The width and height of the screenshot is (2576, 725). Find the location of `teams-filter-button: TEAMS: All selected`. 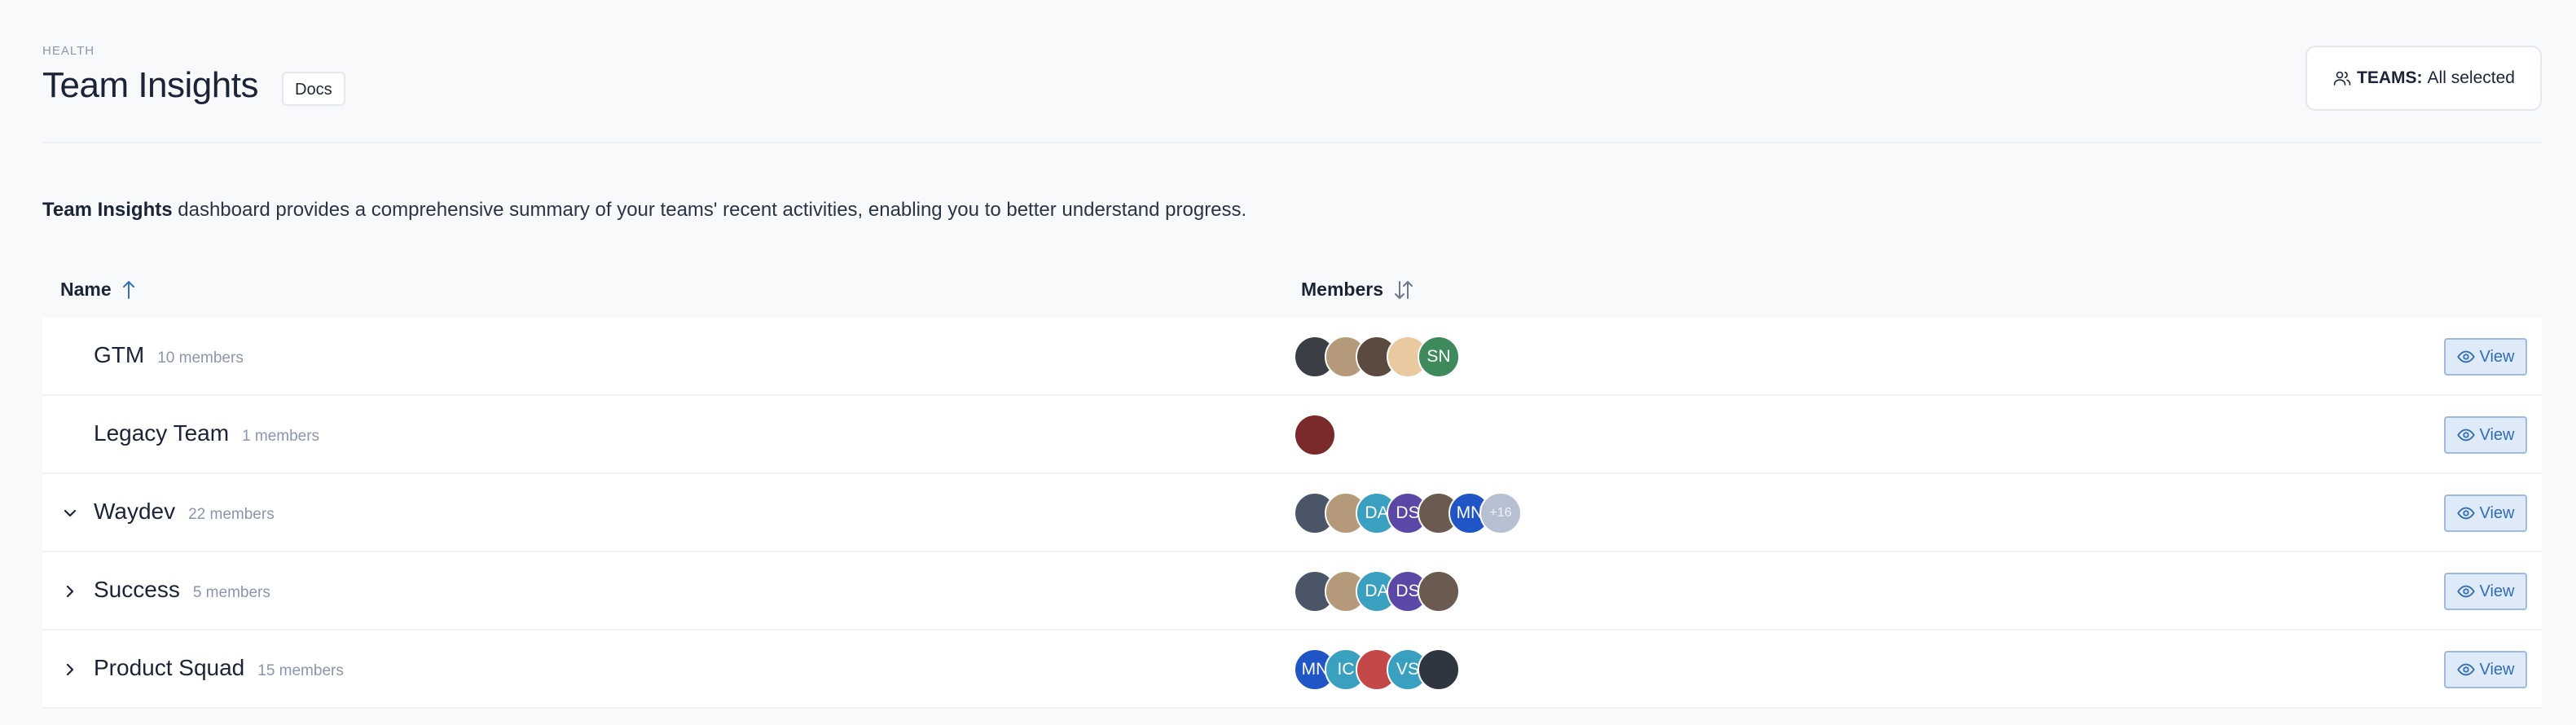

teams-filter-button: TEAMS: All selected is located at coordinates (2424, 78).